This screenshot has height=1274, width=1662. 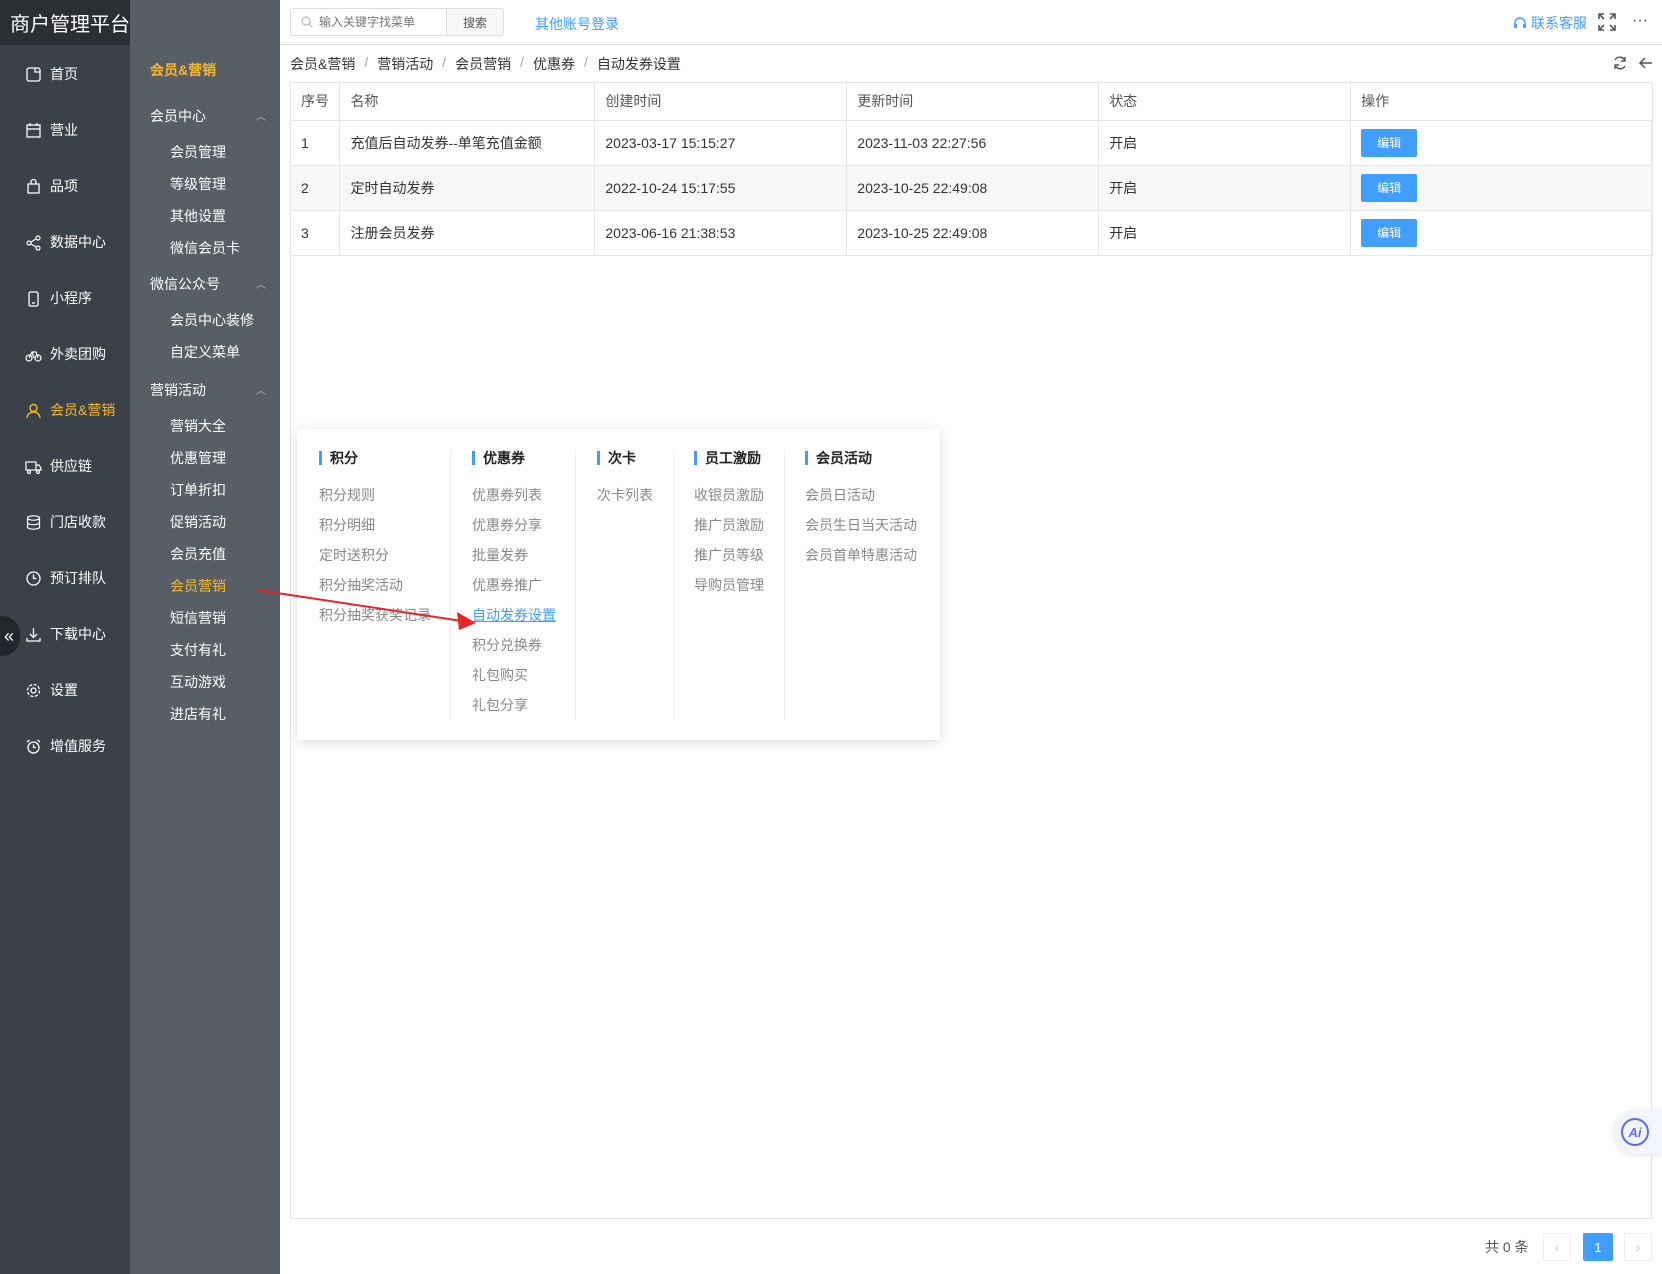 I want to click on cell-name: 充值后自动发券--单笔充值金额, so click(x=467, y=143).